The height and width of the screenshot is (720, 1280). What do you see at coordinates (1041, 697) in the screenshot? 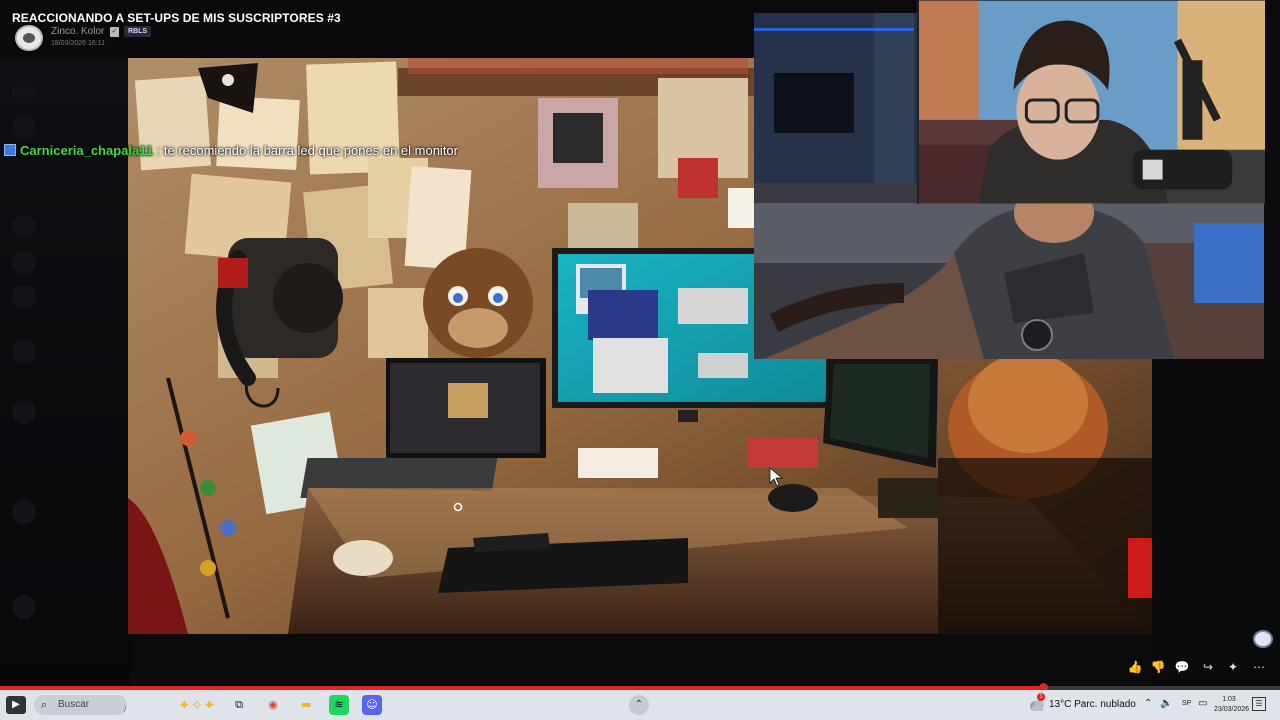
I see `weather-alert-badge: 1` at bounding box center [1041, 697].